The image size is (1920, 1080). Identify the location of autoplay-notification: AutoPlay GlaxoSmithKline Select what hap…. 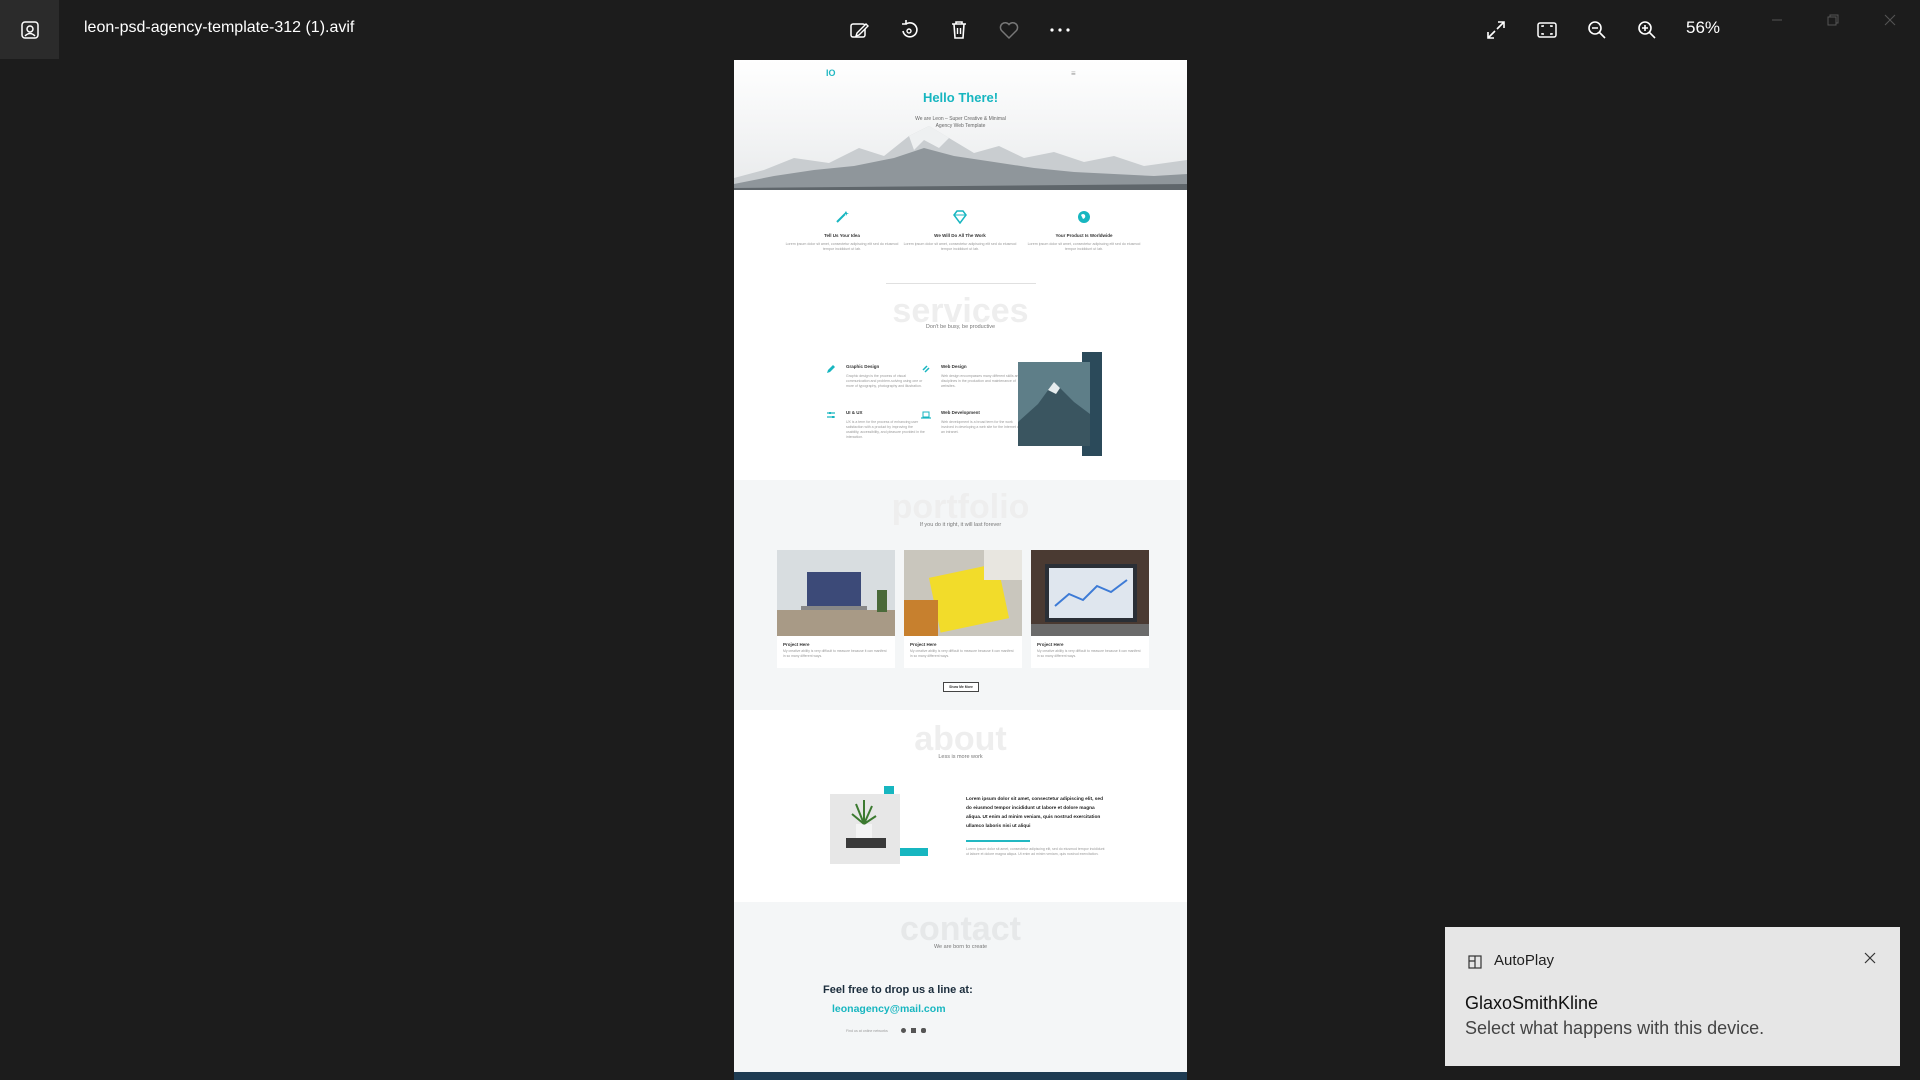
(1672, 996).